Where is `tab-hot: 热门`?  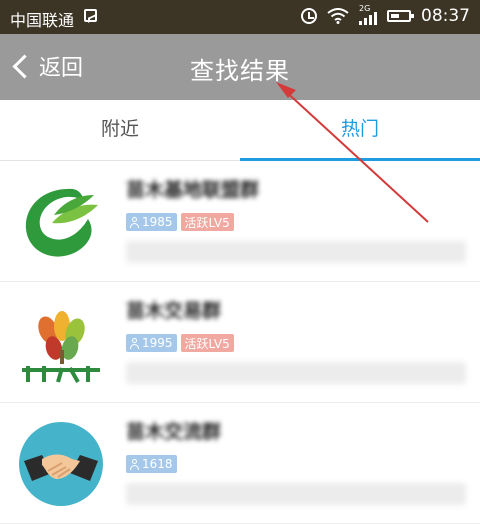 tab-hot: 热门 is located at coordinates (360, 130).